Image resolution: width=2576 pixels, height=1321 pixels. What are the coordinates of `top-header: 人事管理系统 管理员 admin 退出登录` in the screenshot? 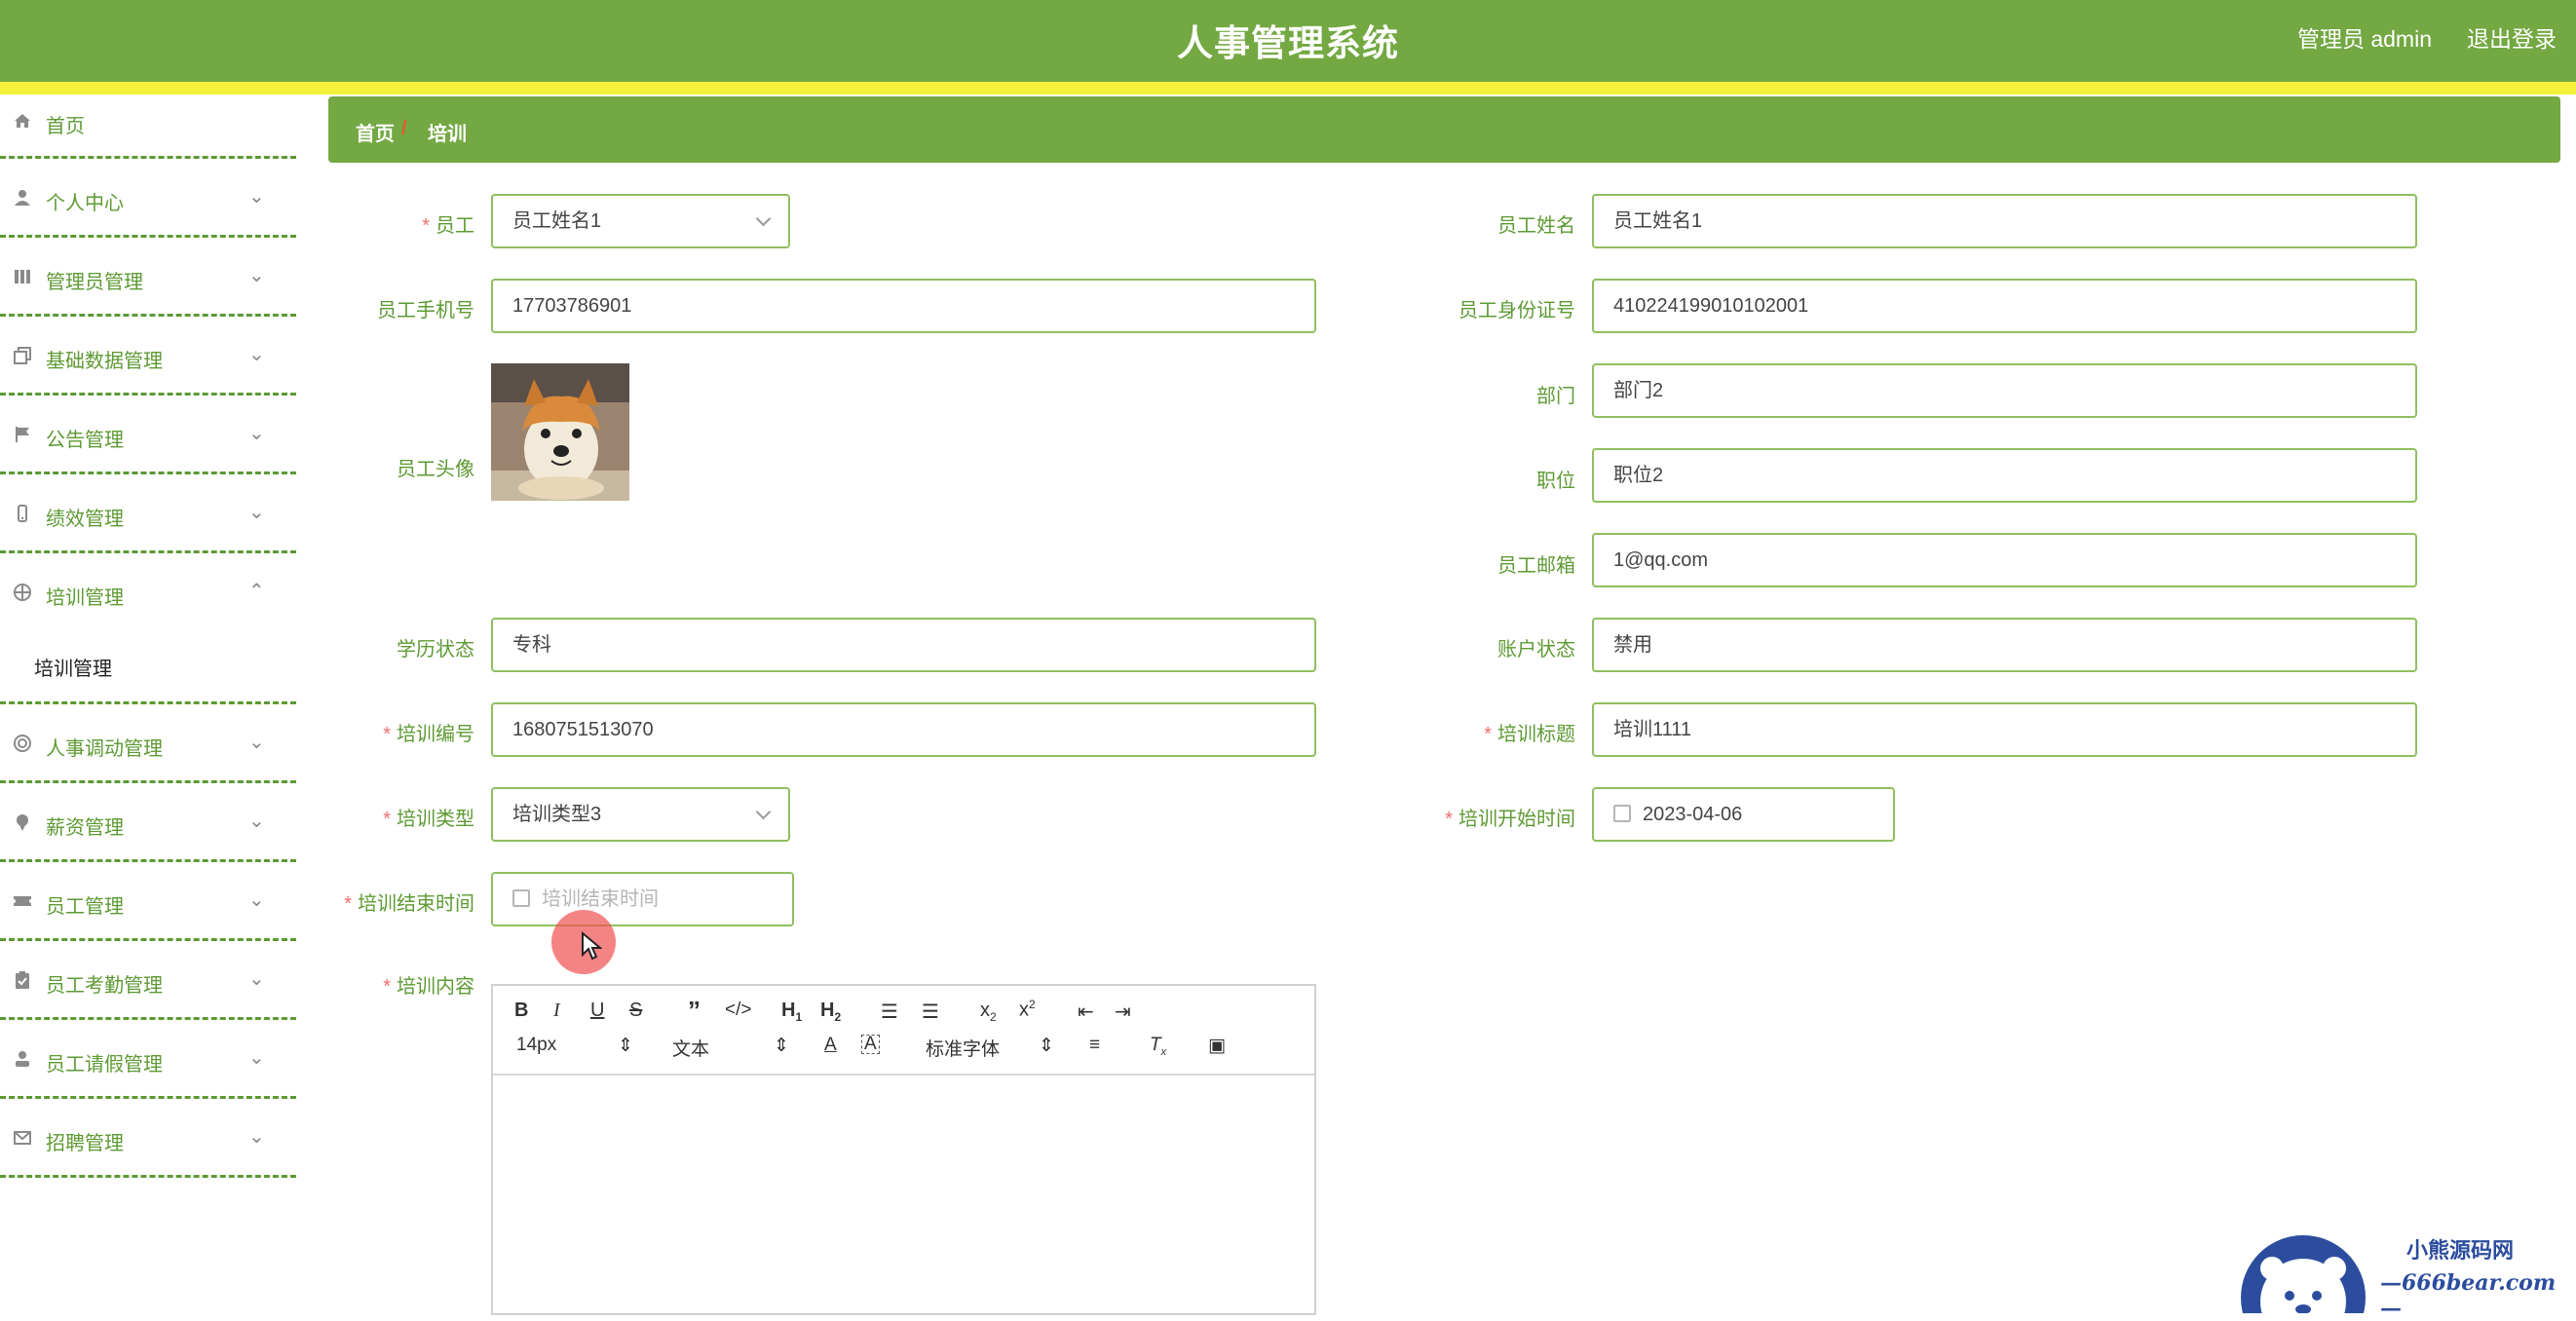 It's located at (1288, 41).